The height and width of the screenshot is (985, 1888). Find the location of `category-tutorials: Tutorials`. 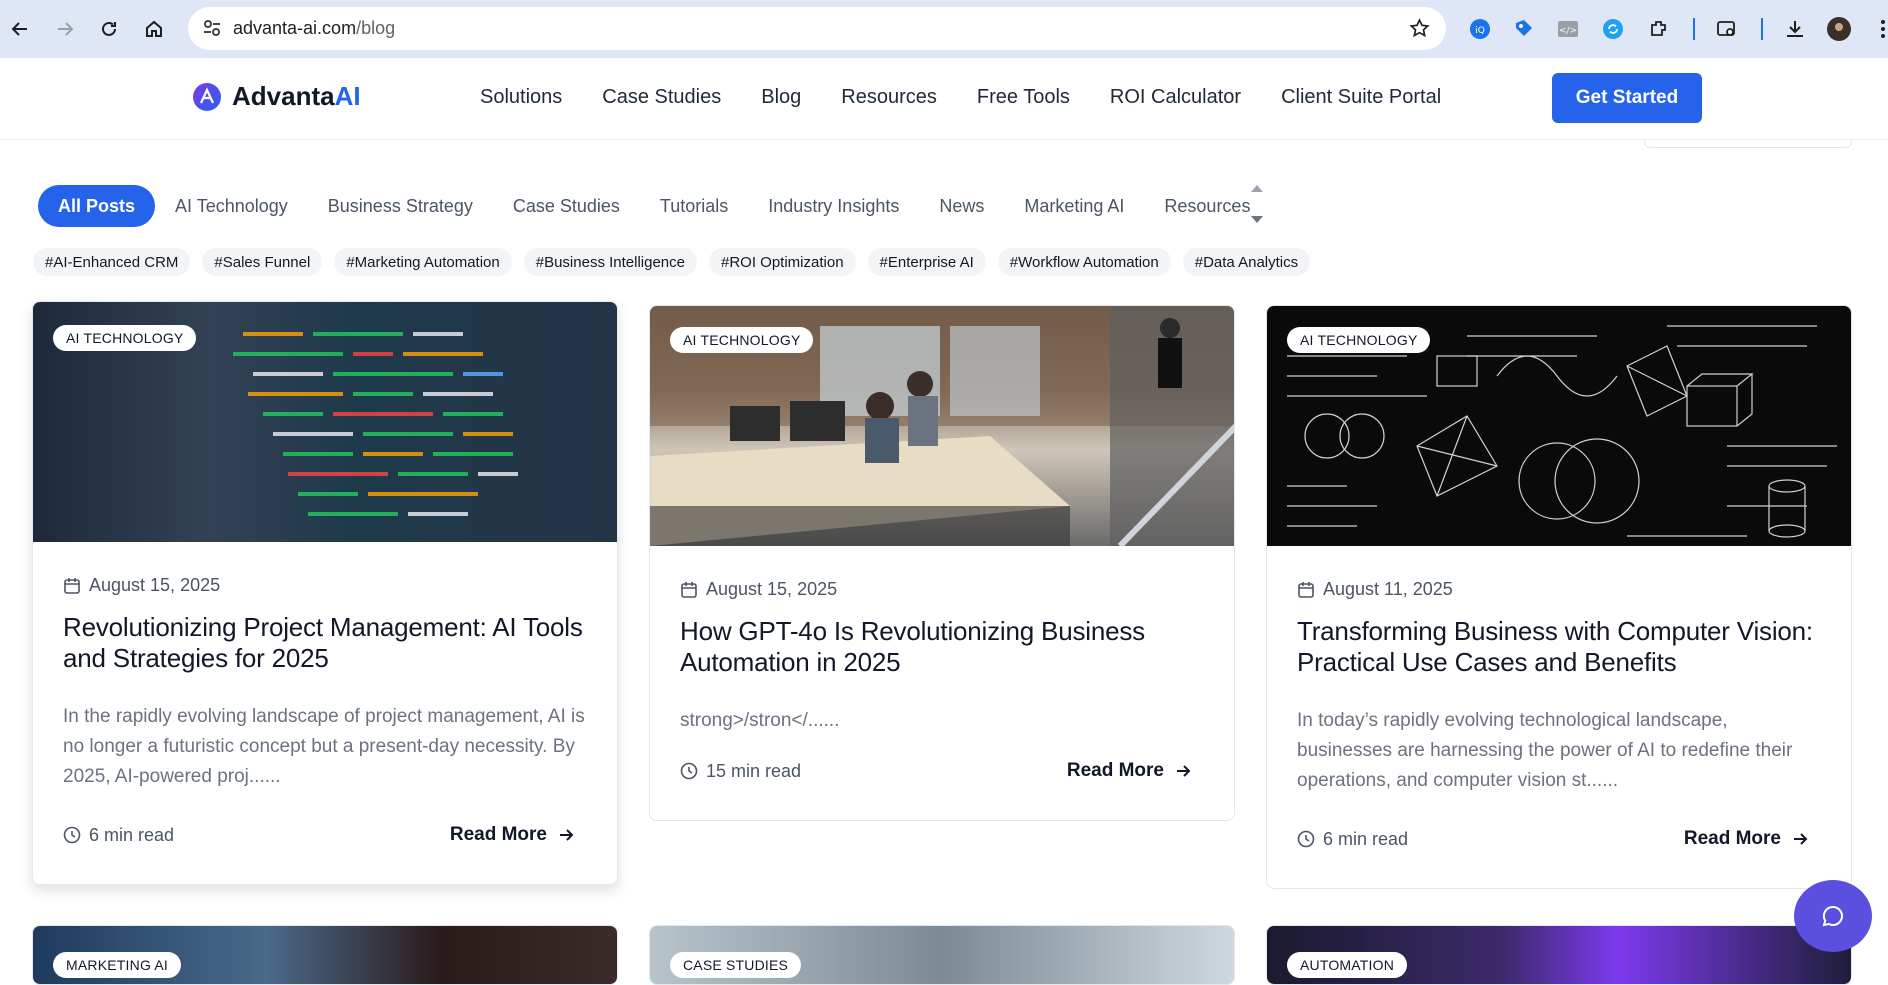

category-tutorials: Tutorials is located at coordinates (694, 206).